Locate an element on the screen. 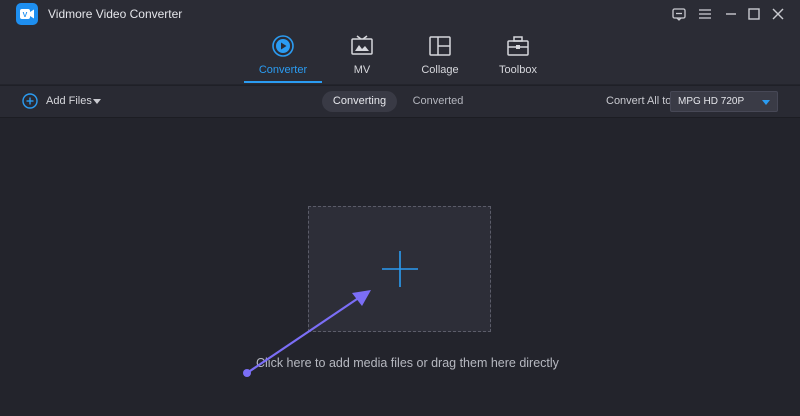  app-logo-icon: V is located at coordinates (27, 14).